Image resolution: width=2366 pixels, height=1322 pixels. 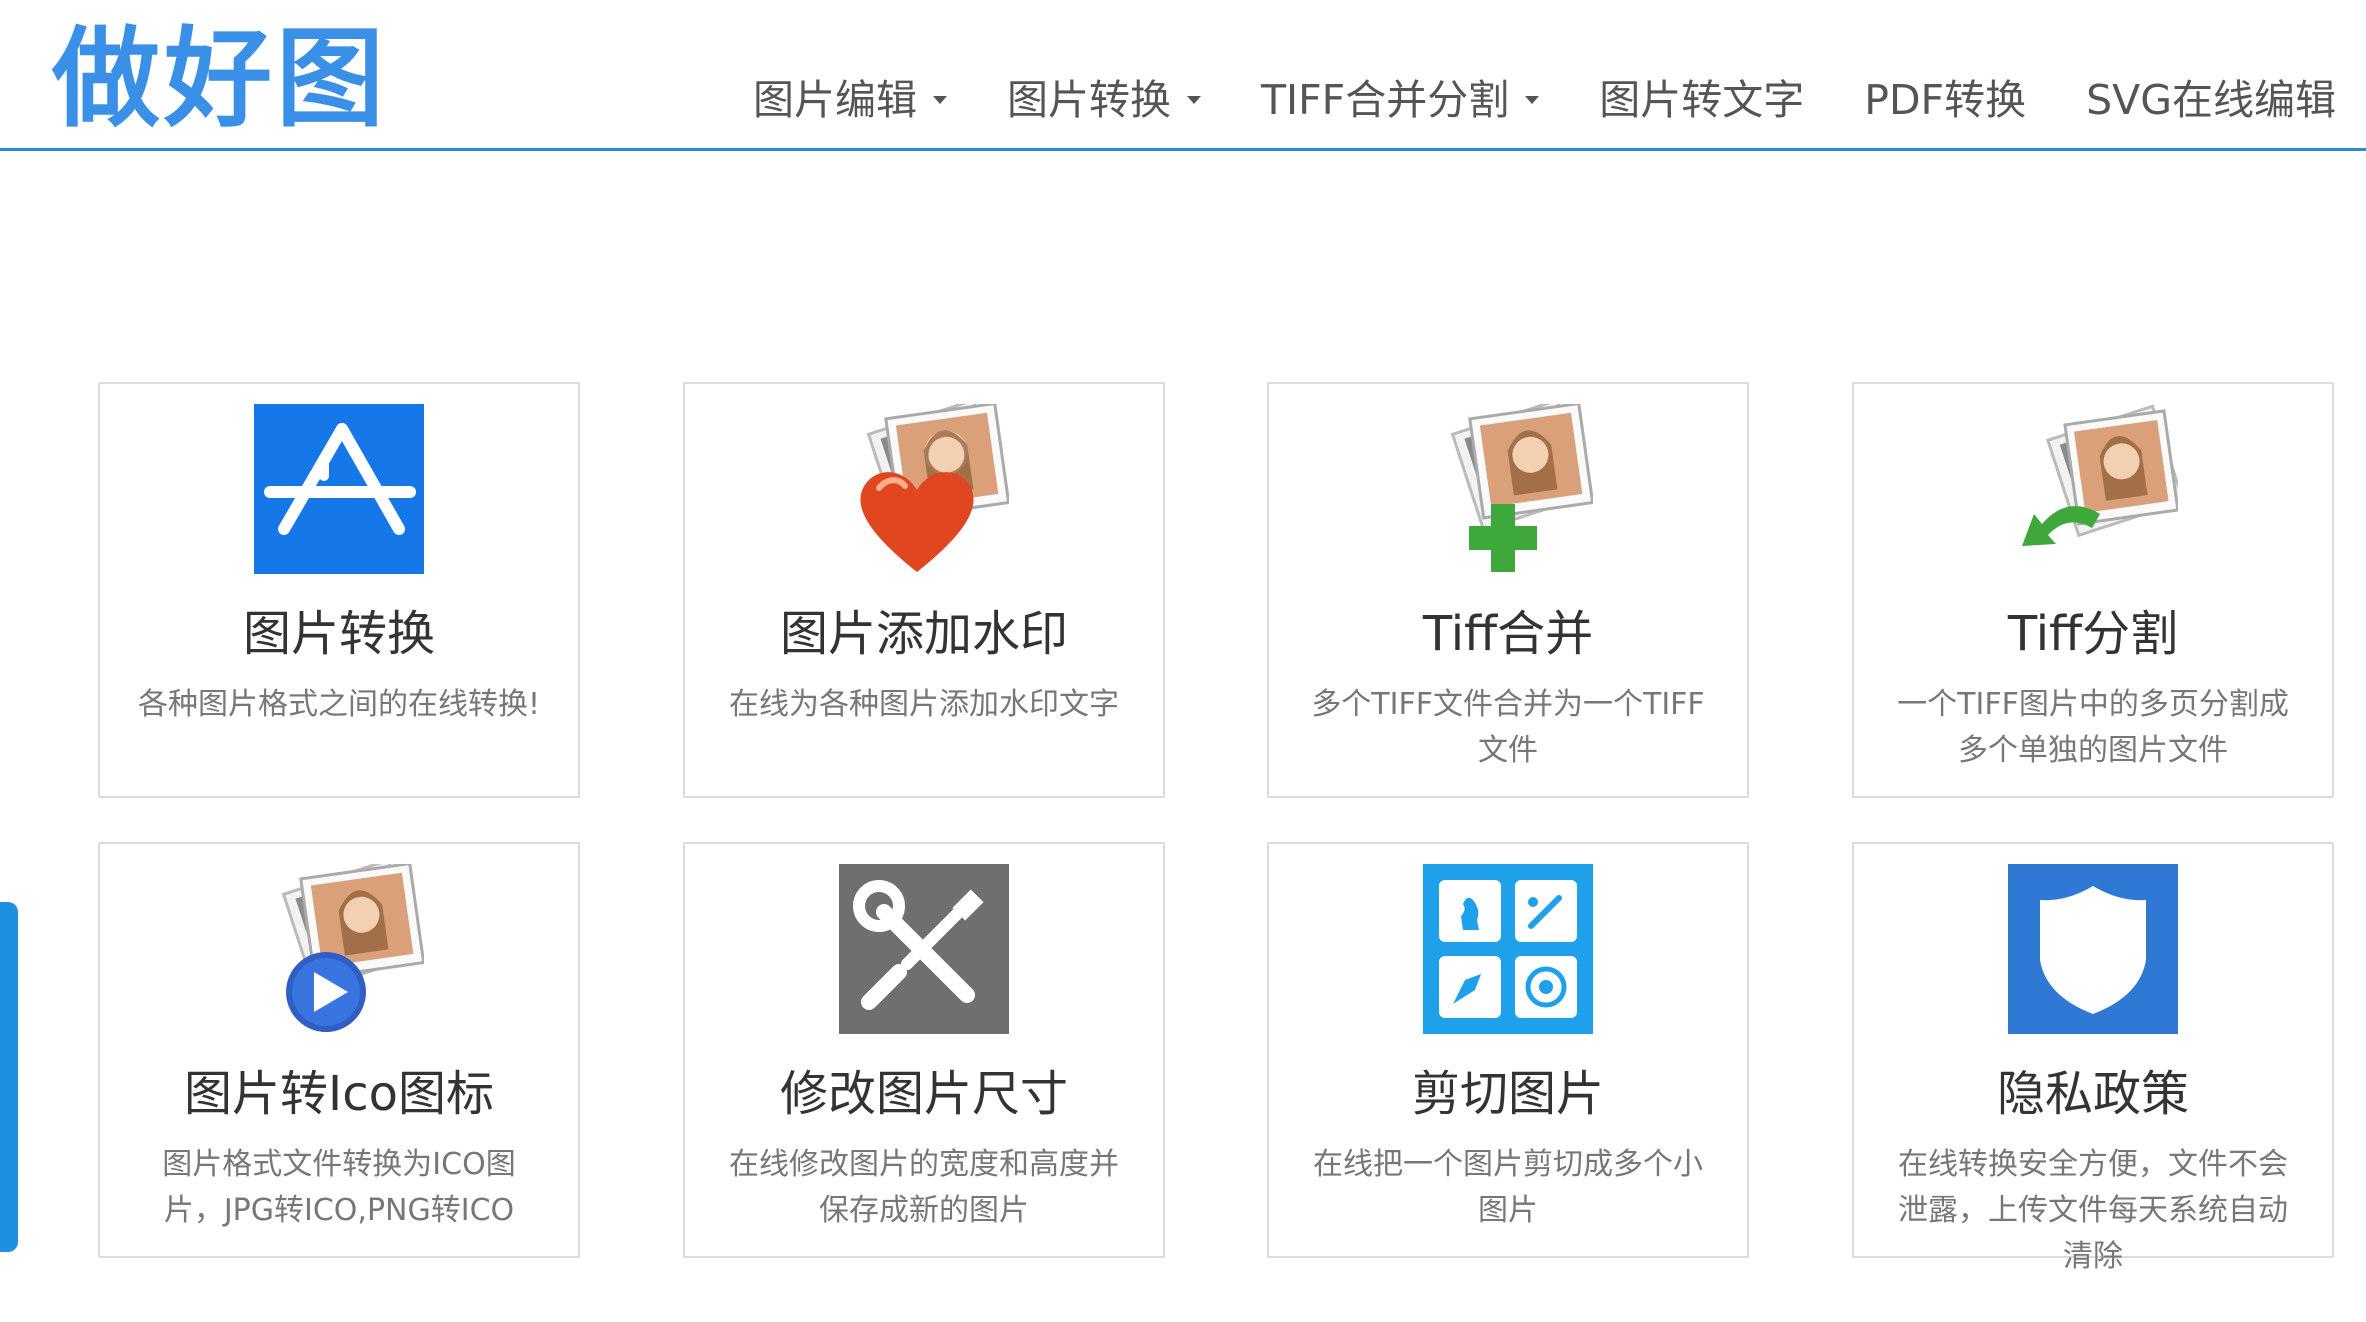 What do you see at coordinates (2093, 949) in the screenshot?
I see `shield-icon` at bounding box center [2093, 949].